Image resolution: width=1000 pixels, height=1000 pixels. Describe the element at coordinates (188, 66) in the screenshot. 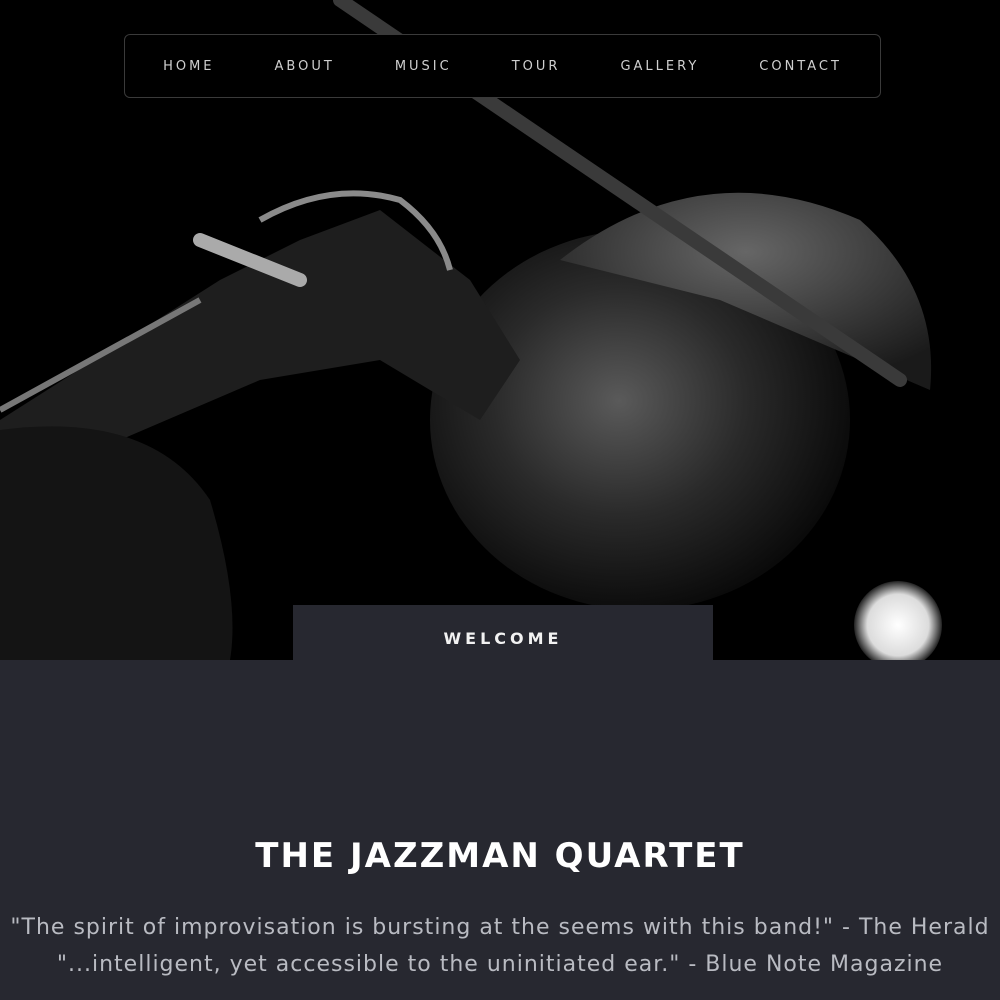

I see `nav-home: HOME` at that location.